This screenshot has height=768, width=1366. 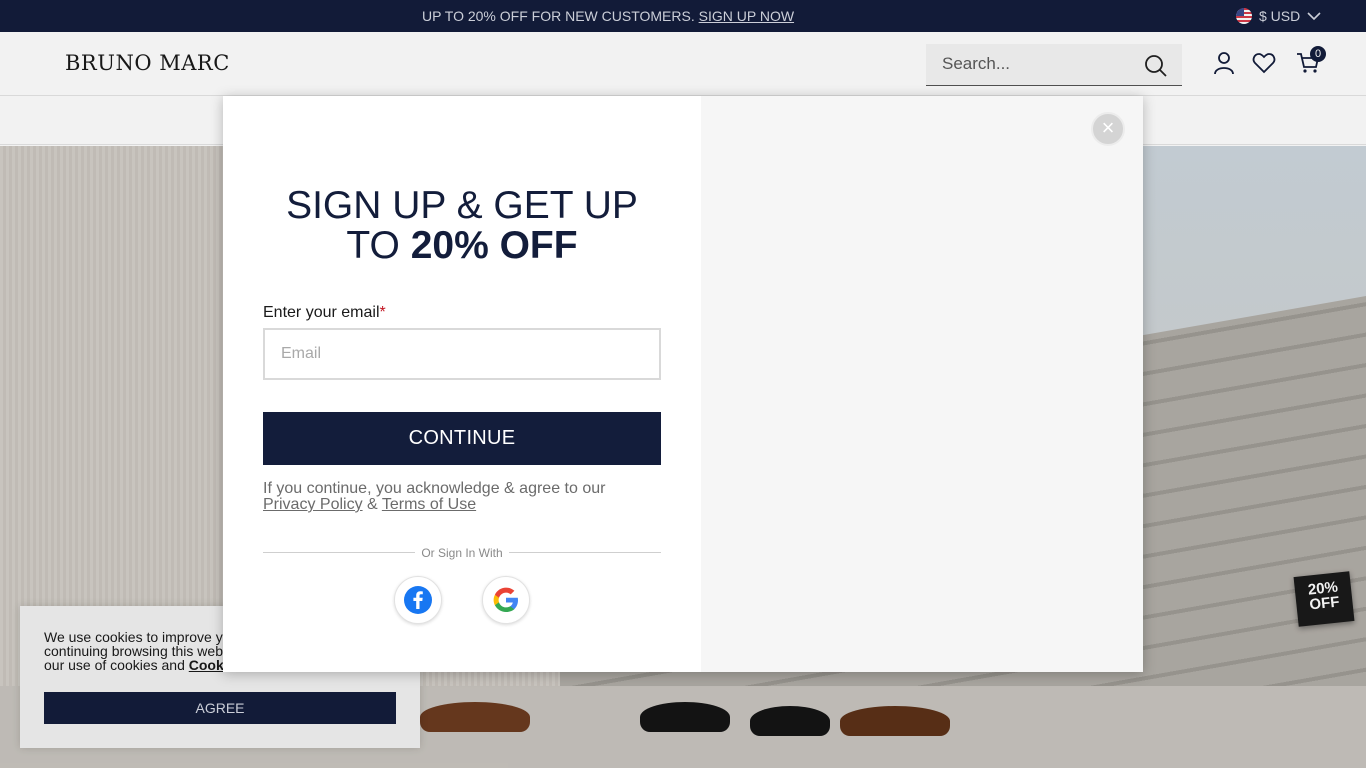 I want to click on headline-prefix: TO, so click(x=378, y=245).